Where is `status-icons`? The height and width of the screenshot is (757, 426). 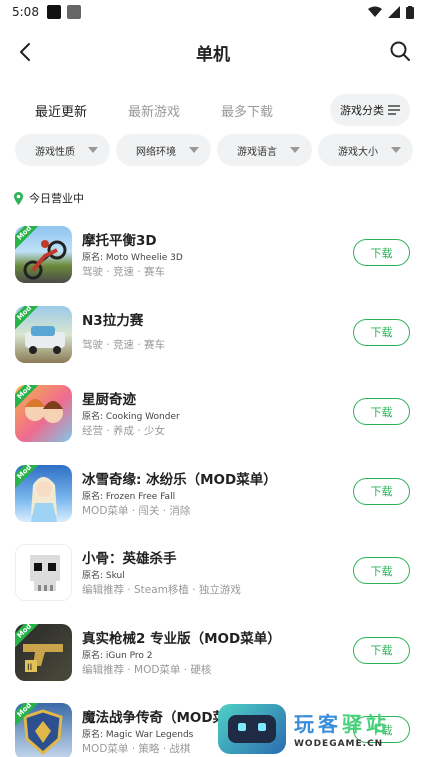
status-icons is located at coordinates (391, 12).